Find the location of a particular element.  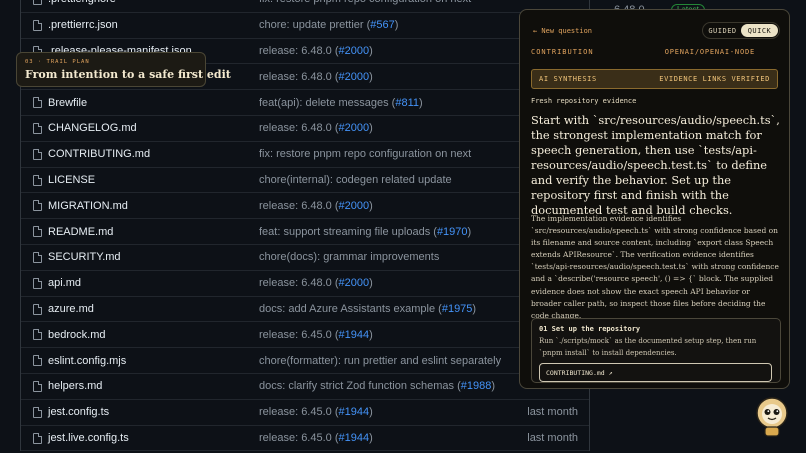

pr-link: #1975 is located at coordinates (457, 309).